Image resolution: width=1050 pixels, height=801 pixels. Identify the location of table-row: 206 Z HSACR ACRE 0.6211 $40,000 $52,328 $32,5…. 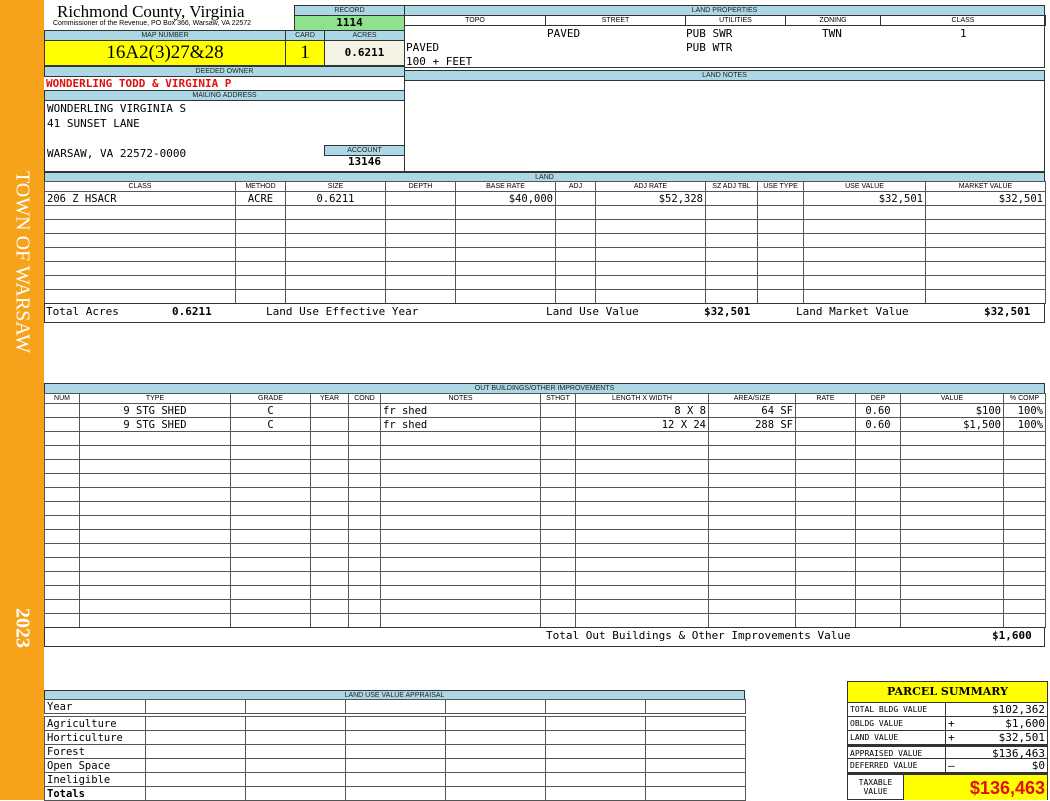
(545, 198).